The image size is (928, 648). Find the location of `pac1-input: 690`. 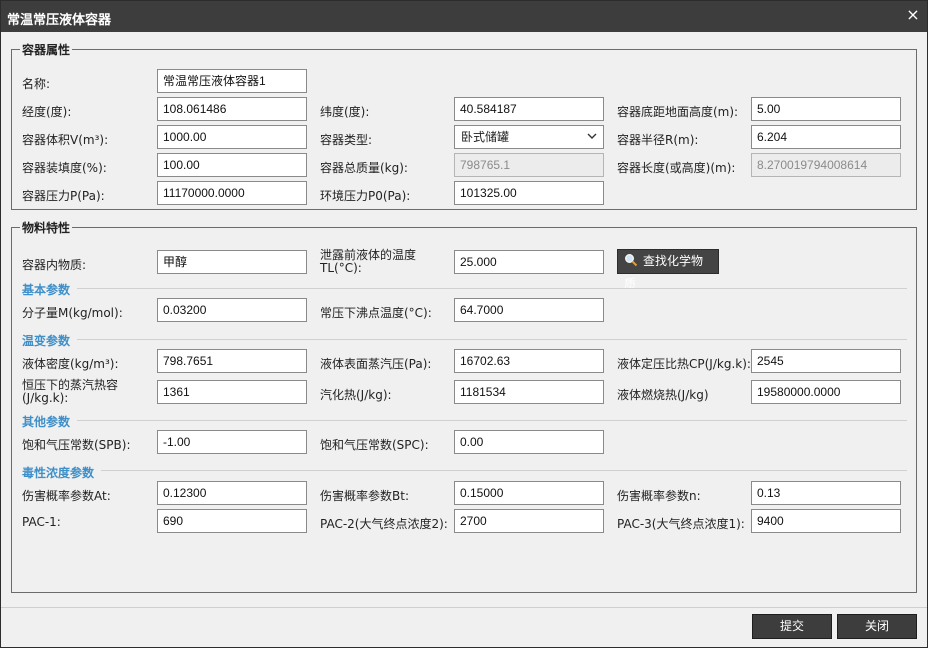

pac1-input: 690 is located at coordinates (232, 521).